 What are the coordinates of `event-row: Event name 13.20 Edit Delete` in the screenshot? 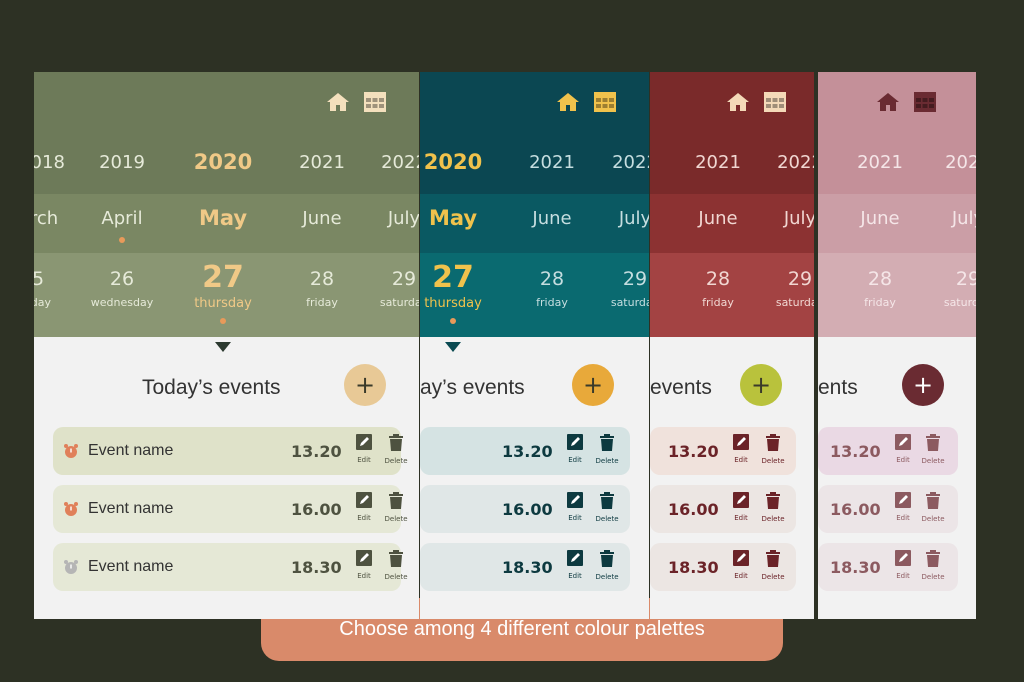 It's located at (230, 451).